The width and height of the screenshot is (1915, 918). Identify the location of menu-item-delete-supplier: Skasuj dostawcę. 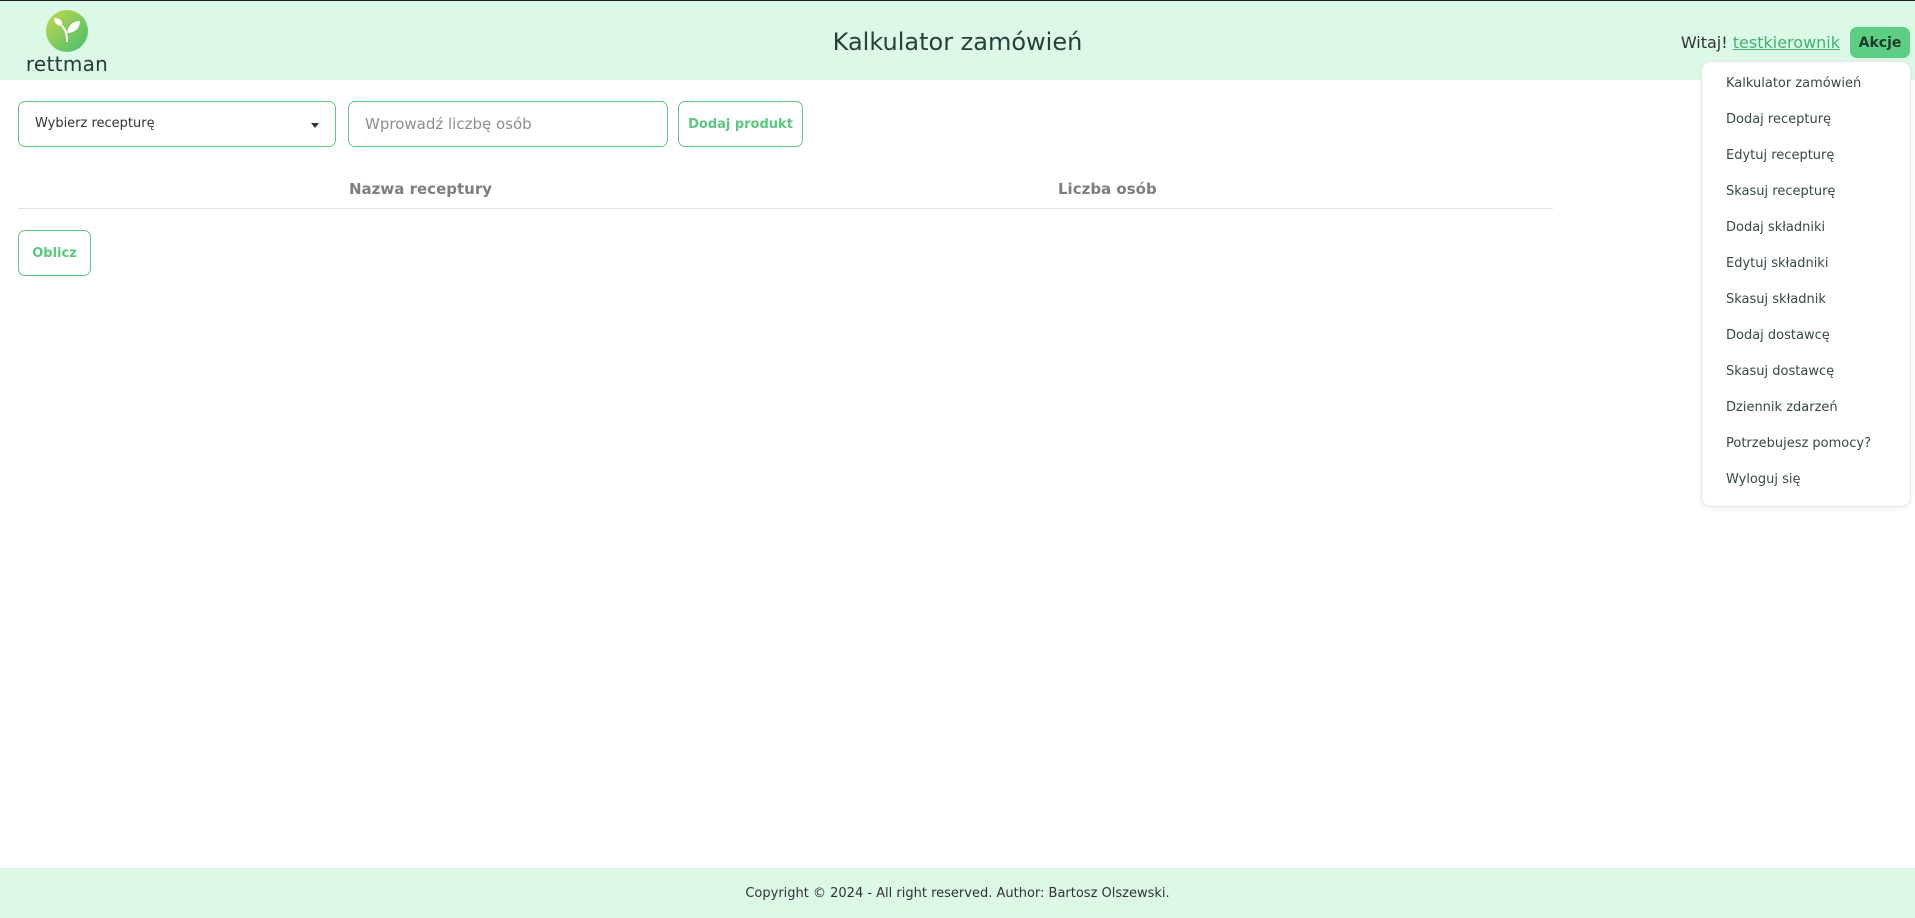
(1780, 371).